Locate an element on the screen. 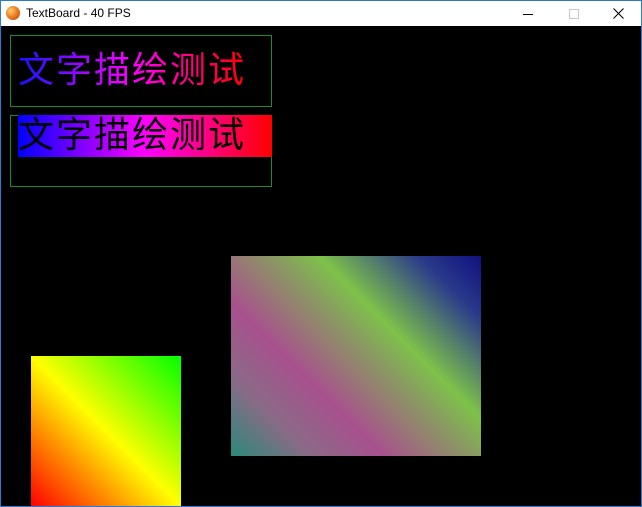  close-button is located at coordinates (618, 13).